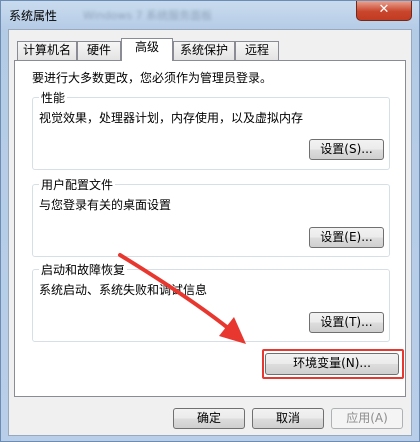  I want to click on startup-recovery-title: 启动和故障恢复, so click(83, 269).